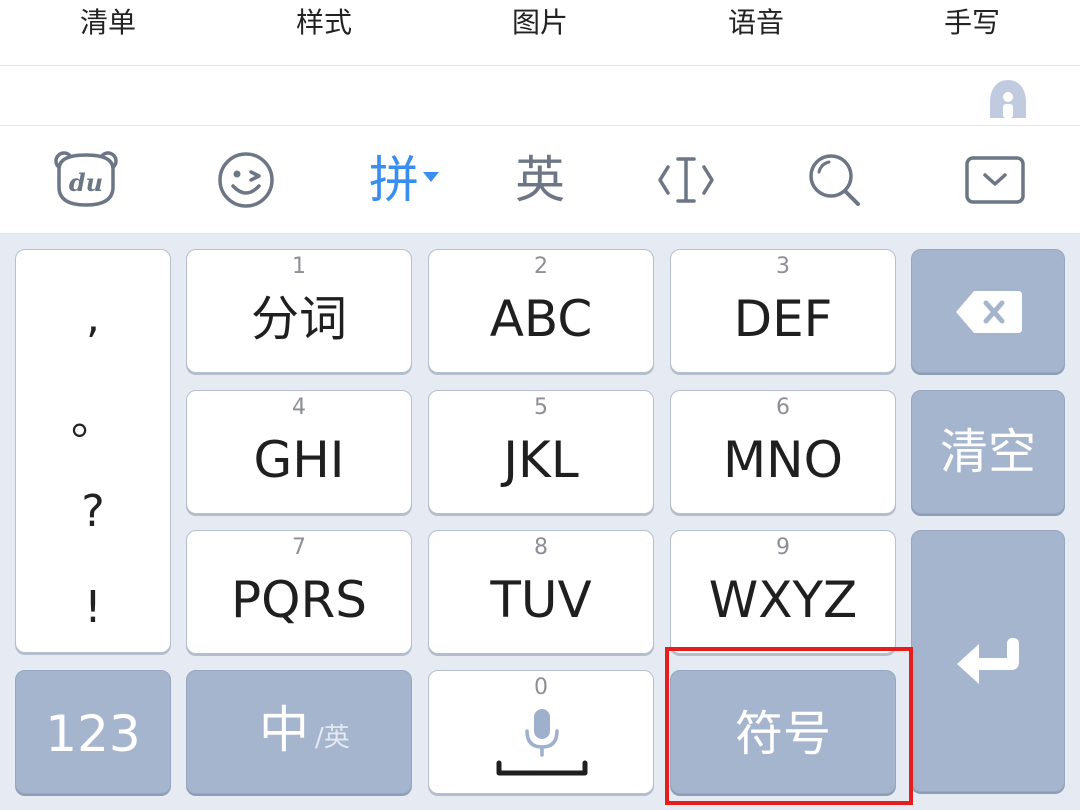  I want to click on key-number: 5, so click(541, 407).